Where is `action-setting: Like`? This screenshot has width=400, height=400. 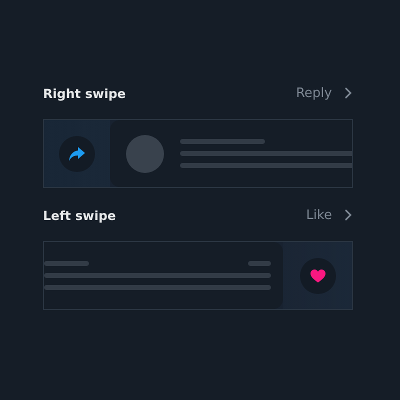 action-setting: Like is located at coordinates (329, 215).